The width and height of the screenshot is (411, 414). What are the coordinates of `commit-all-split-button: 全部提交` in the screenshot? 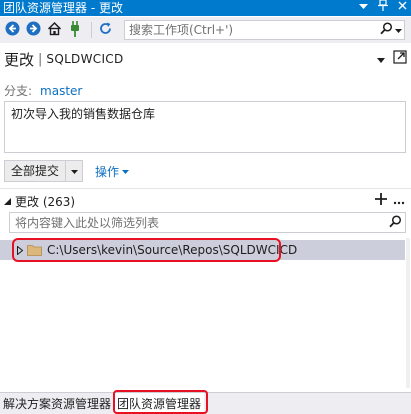 It's located at (44, 171).